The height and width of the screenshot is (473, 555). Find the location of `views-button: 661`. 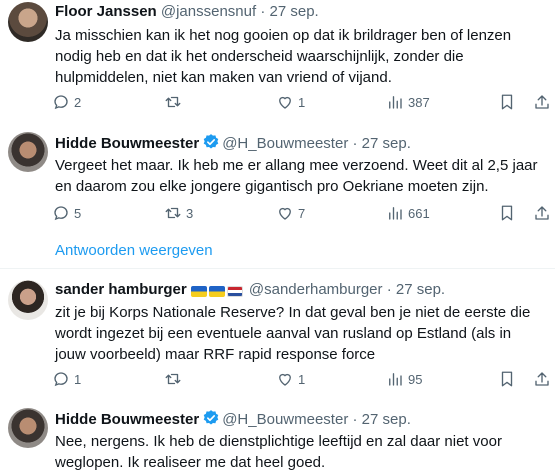

views-button: 661 is located at coordinates (408, 213).